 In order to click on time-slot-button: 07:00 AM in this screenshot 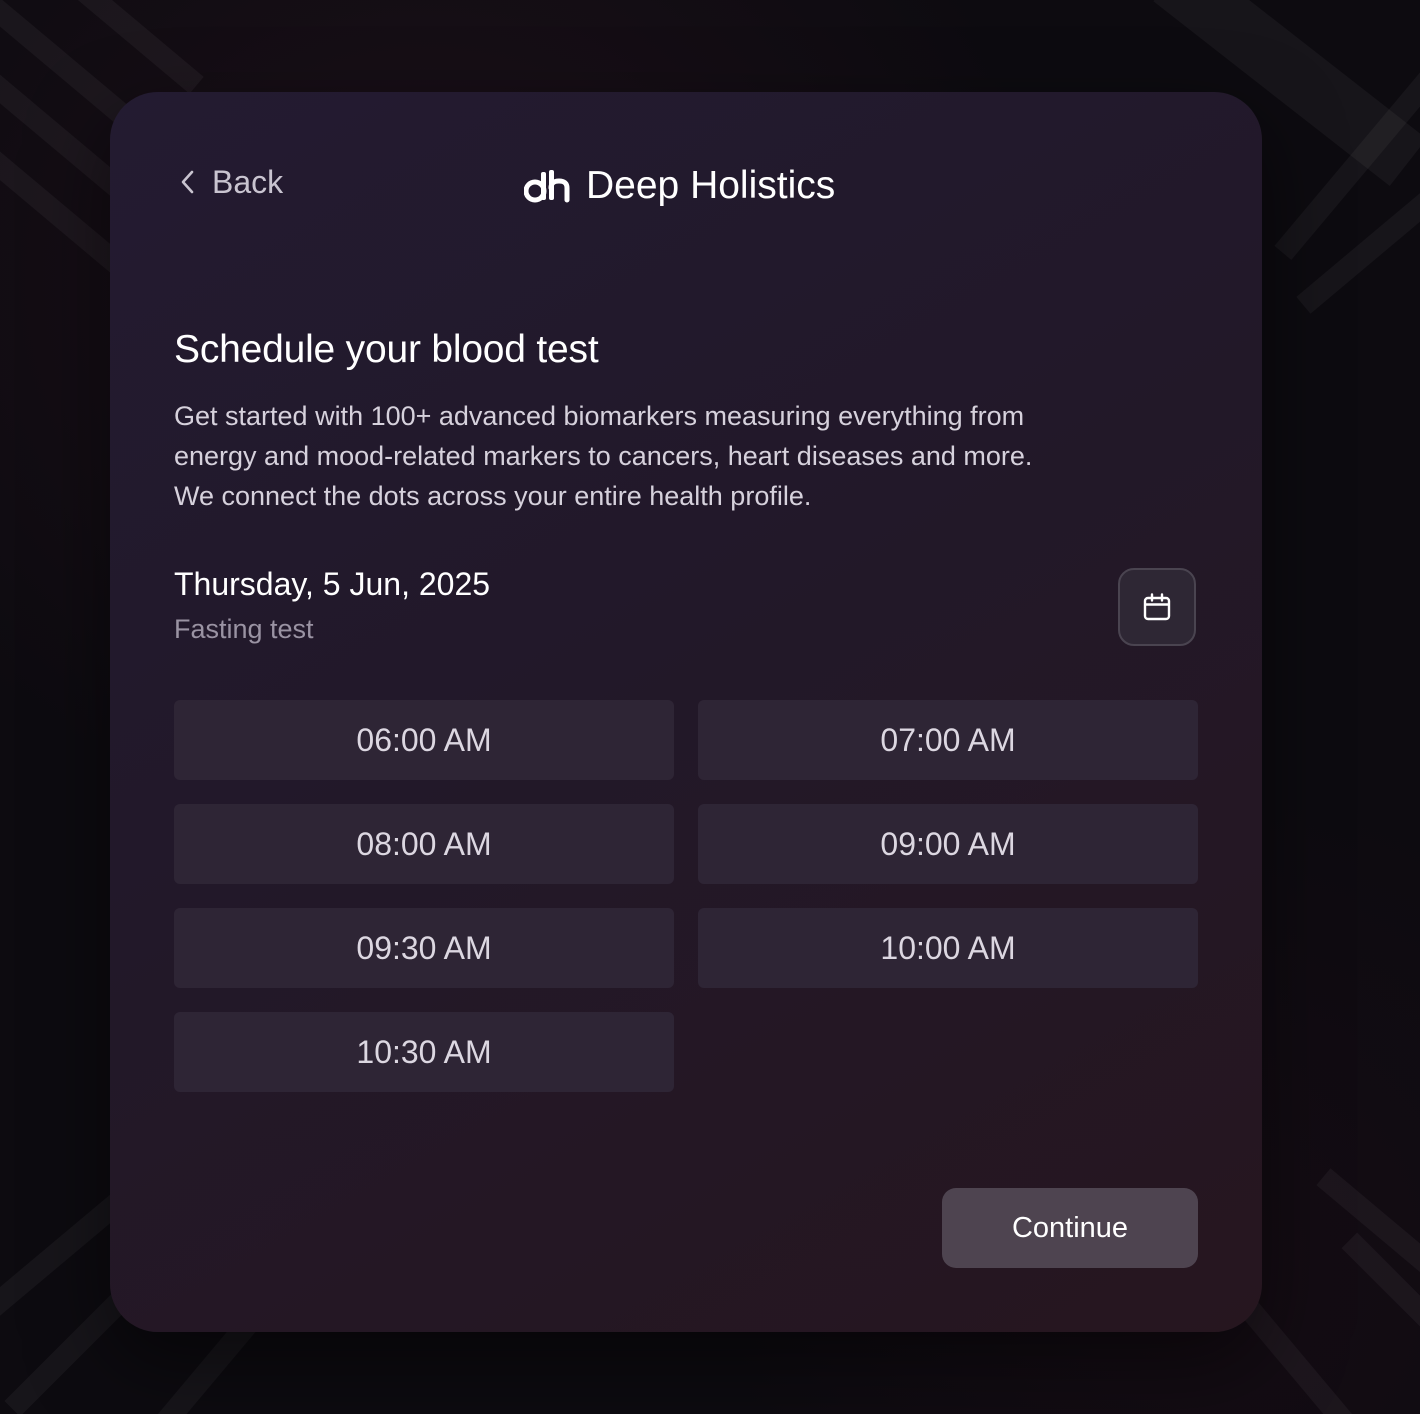, I will do `click(948, 740)`.